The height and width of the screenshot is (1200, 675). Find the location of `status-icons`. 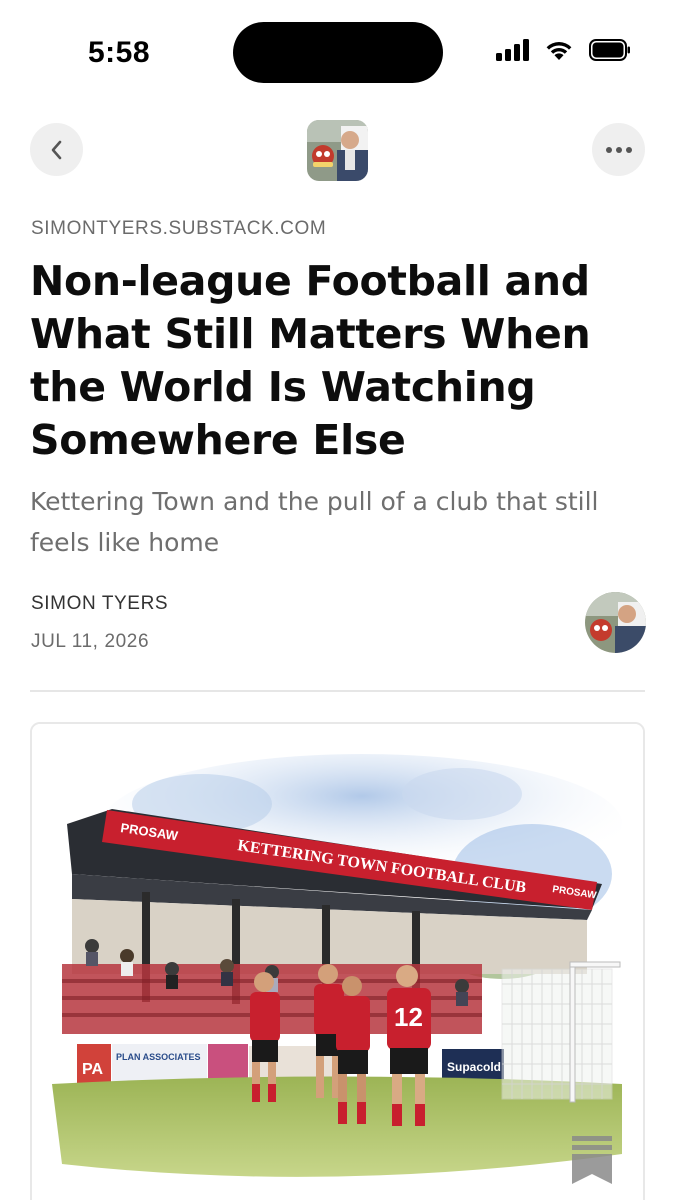

status-icons is located at coordinates (563, 50).